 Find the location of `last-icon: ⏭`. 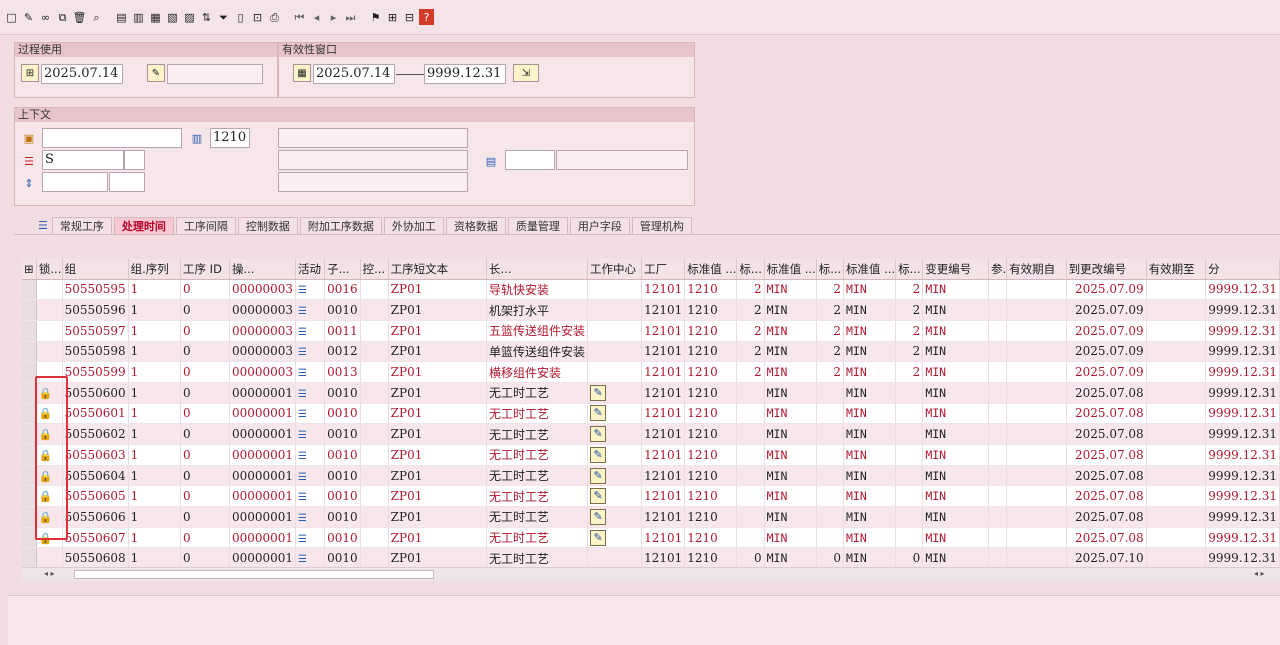

last-icon: ⏭ is located at coordinates (350, 17).